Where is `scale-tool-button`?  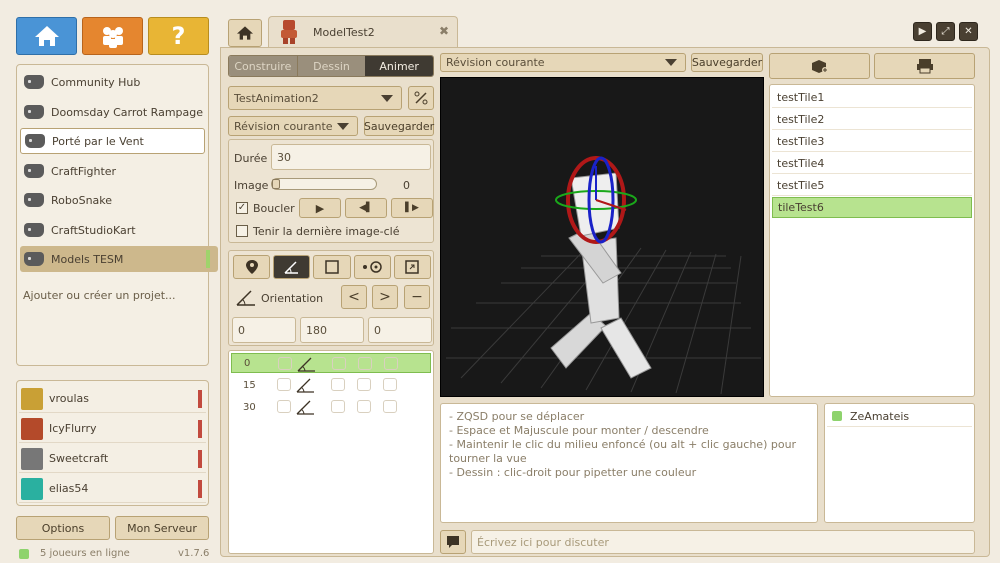
scale-tool-button is located at coordinates (332, 267).